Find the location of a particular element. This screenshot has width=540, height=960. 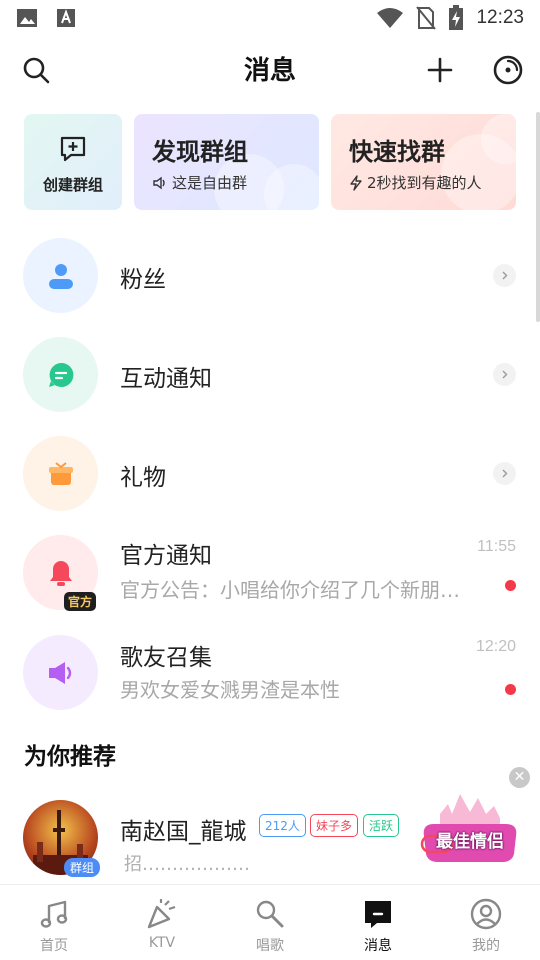

create-group-label: 创建群组 is located at coordinates (72, 185).